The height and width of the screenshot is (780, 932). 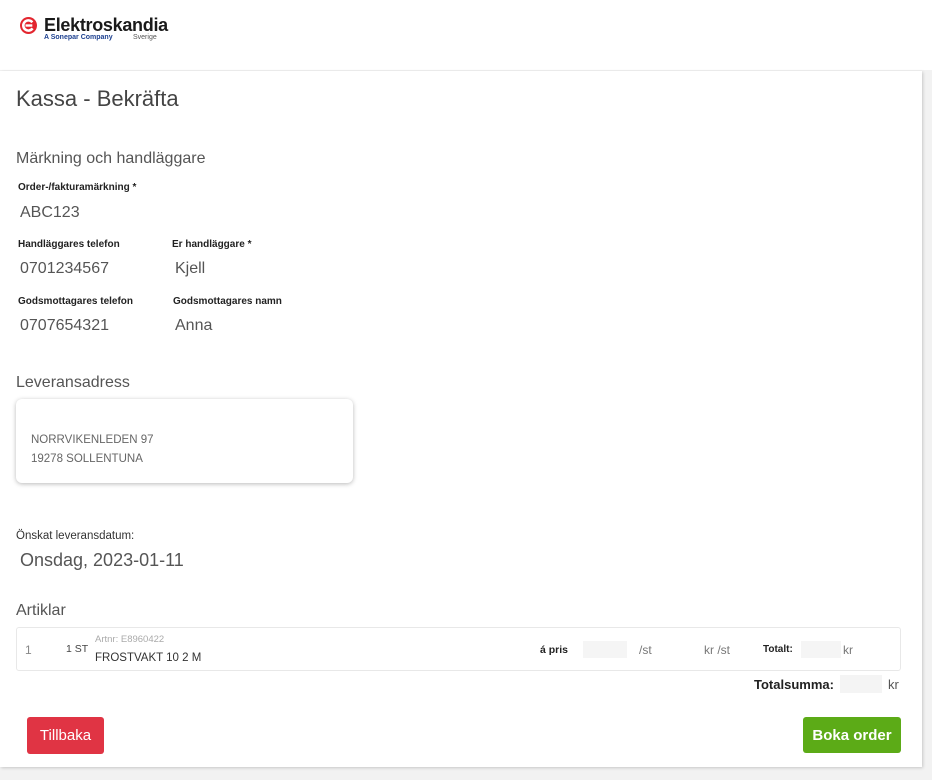 I want to click on currency-per-unit: kr /st, so click(x=717, y=650).